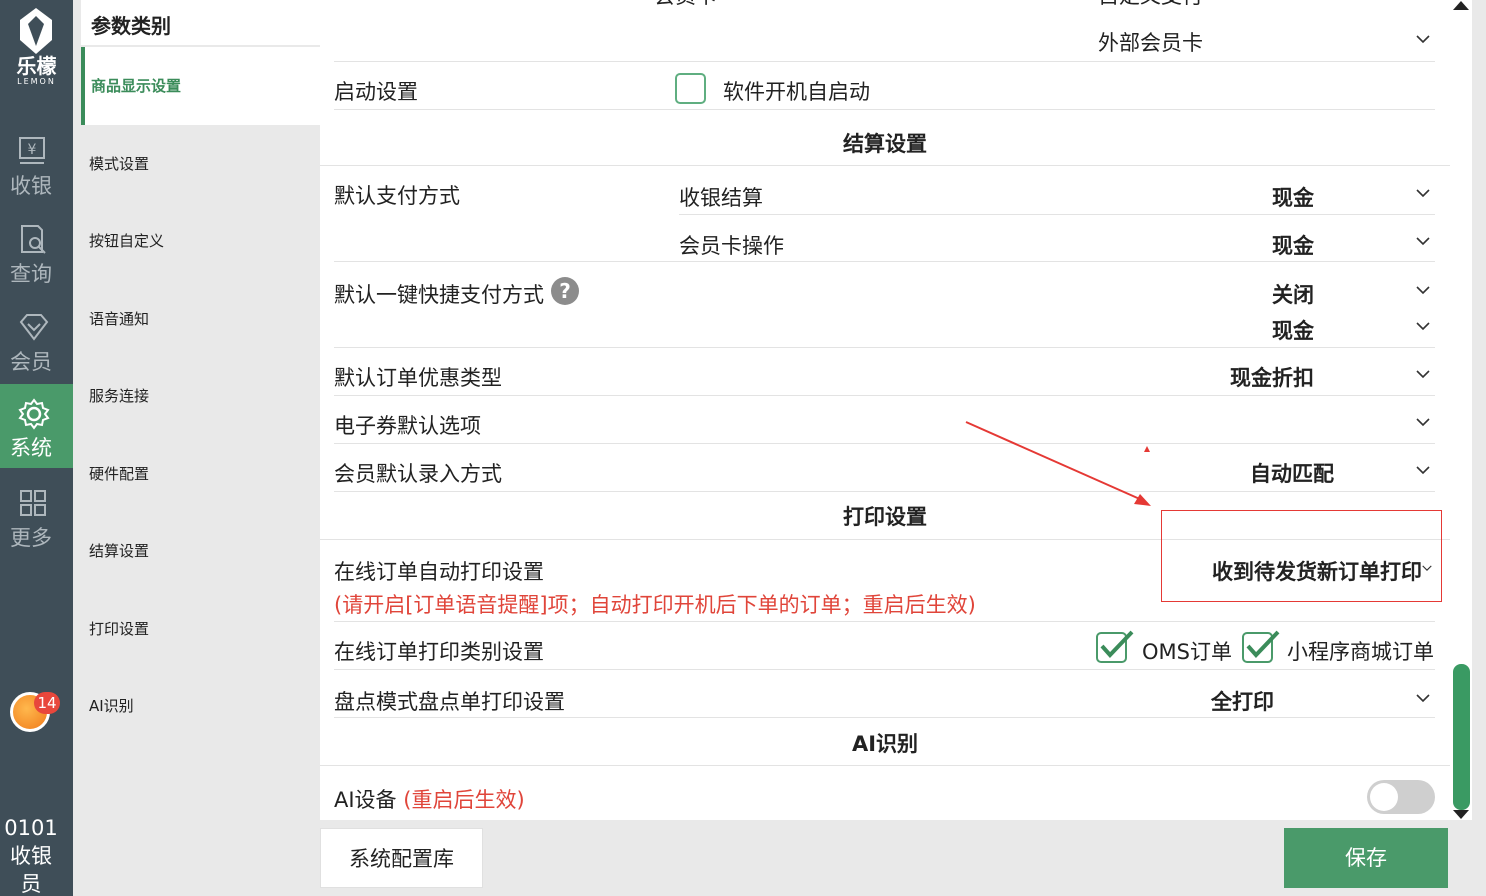 The height and width of the screenshot is (896, 1486). What do you see at coordinates (690, 88) in the screenshot?
I see `autostart-checkbox` at bounding box center [690, 88].